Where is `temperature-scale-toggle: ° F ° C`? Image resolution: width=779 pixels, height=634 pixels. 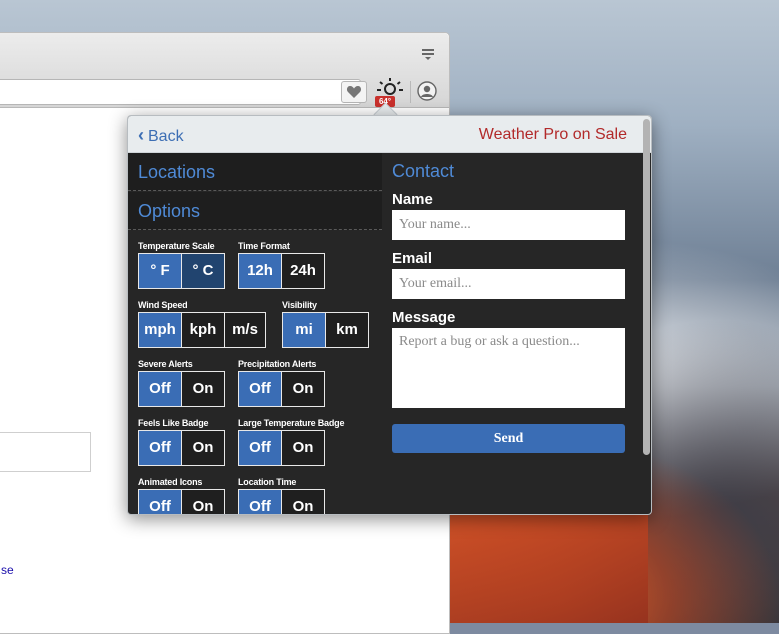
temperature-scale-toggle: ° F ° C is located at coordinates (181, 271).